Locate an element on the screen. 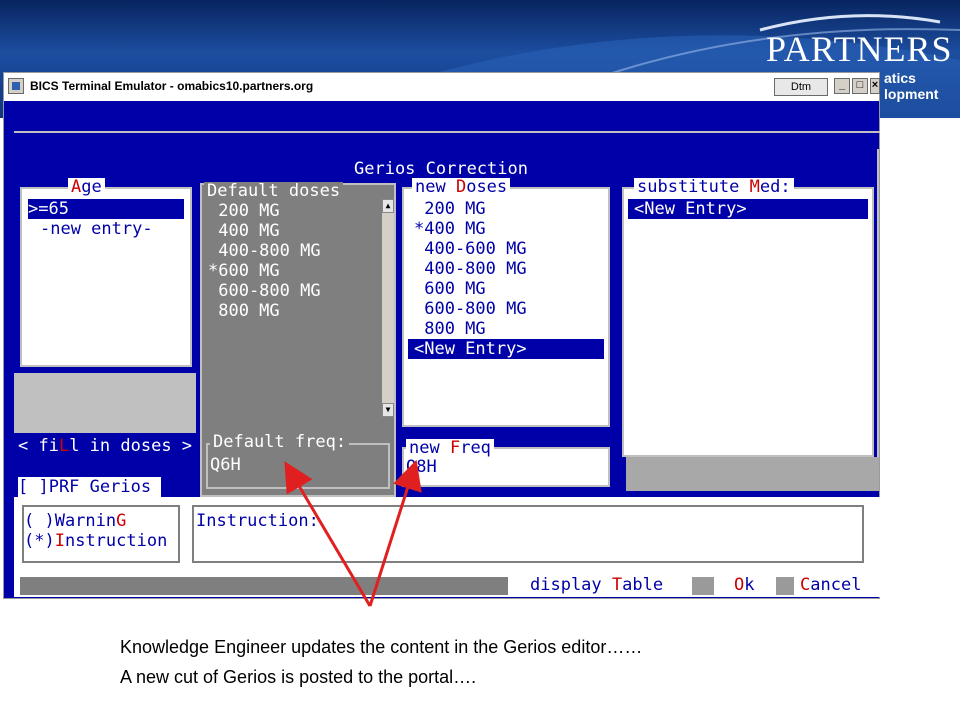 The height and width of the screenshot is (720, 960). arrow-to-new-freq is located at coordinates (395, 533).